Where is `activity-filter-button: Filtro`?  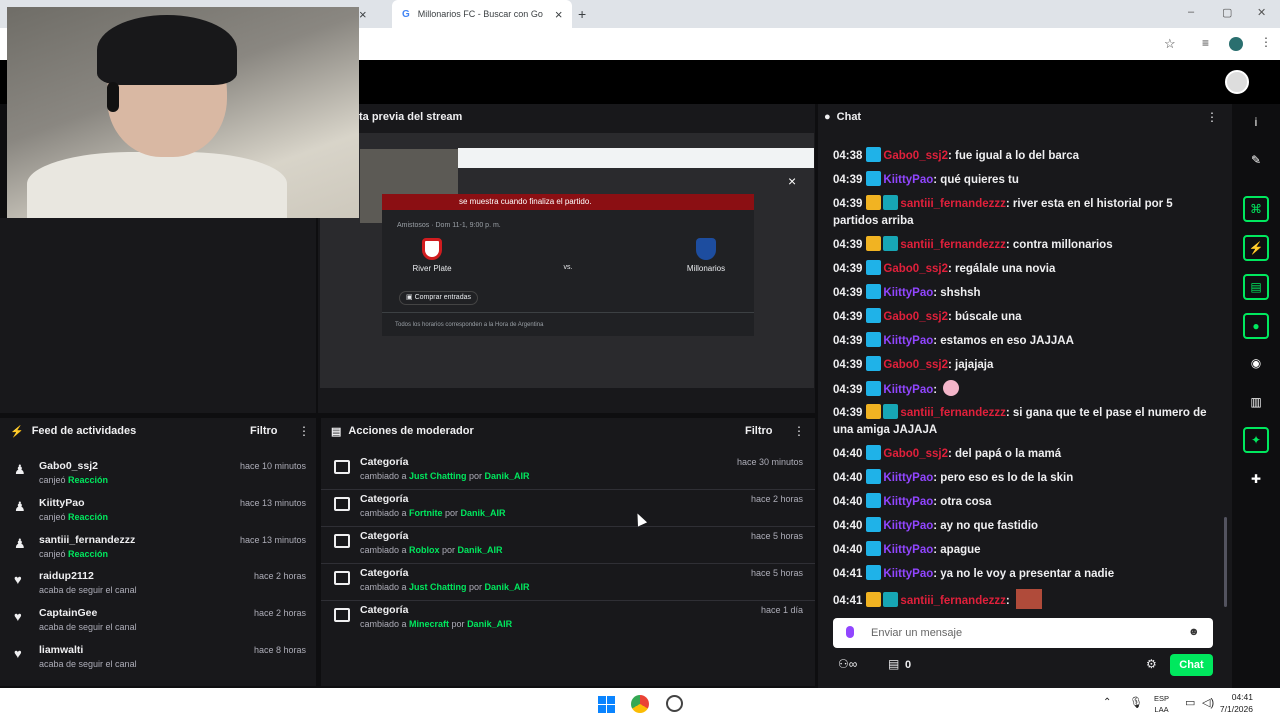
activity-filter-button: Filtro is located at coordinates (264, 431).